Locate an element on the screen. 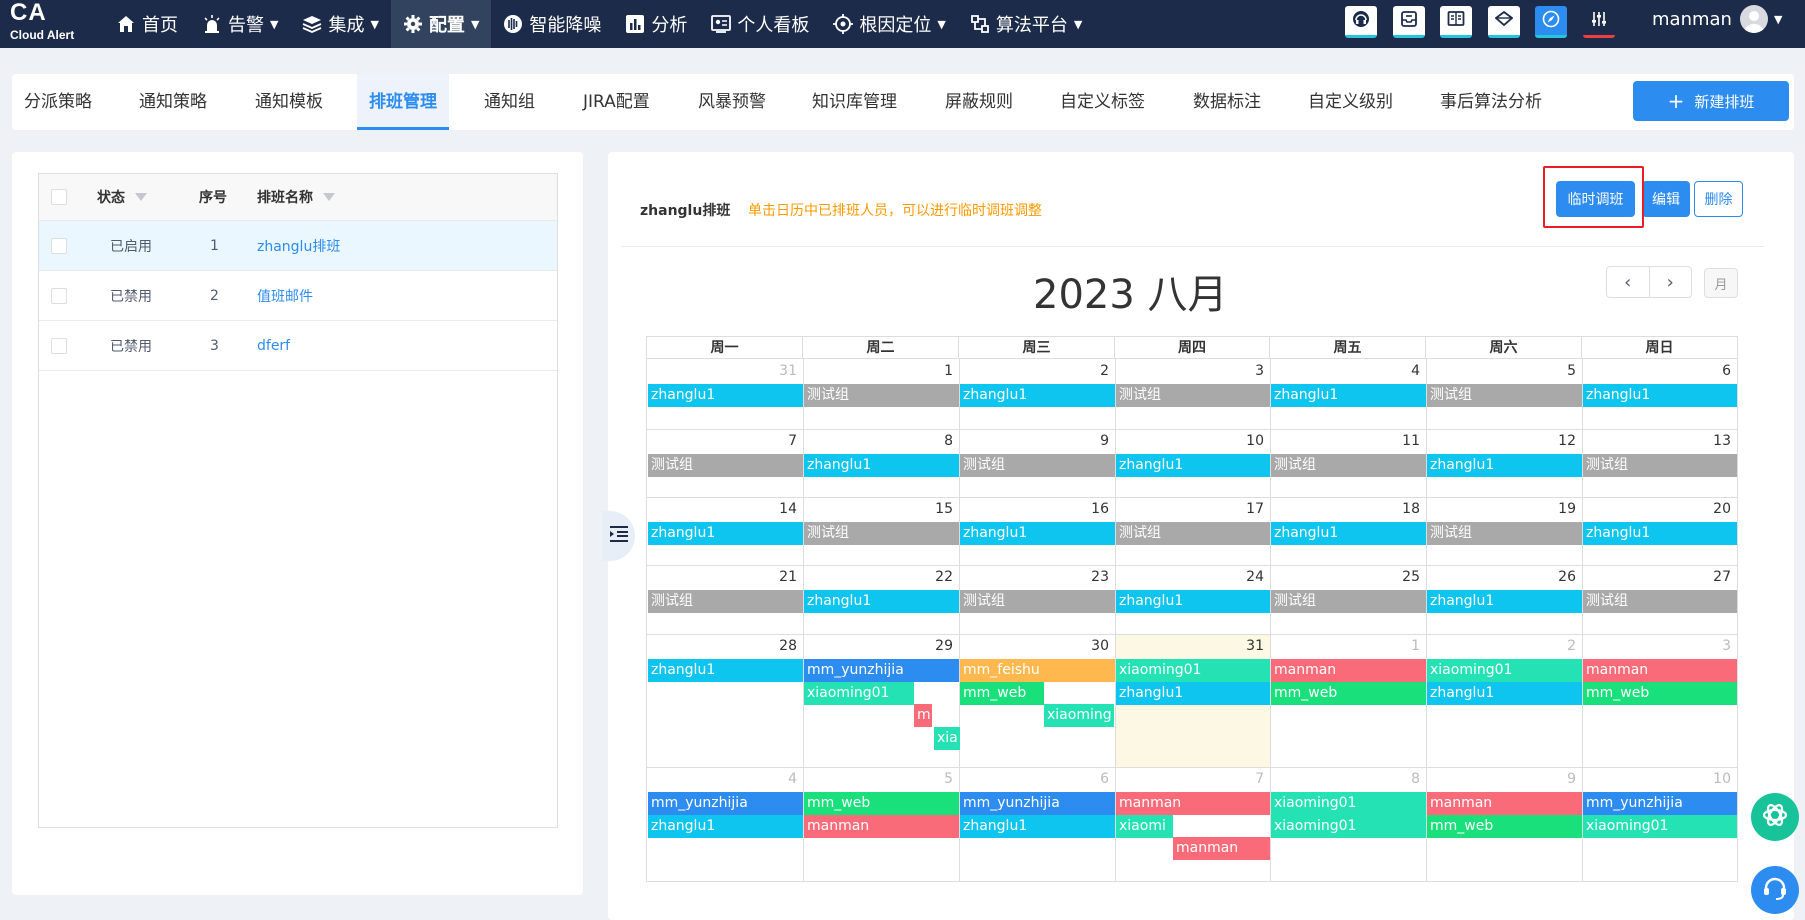 The image size is (1805, 920). book-button is located at coordinates (1456, 22).